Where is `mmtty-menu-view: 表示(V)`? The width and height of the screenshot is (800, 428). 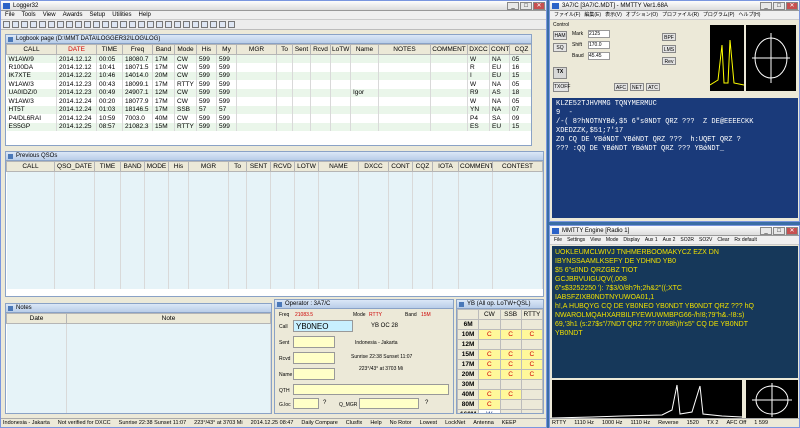
mmtty-menu-view: 表示(V) is located at coordinates (613, 15).